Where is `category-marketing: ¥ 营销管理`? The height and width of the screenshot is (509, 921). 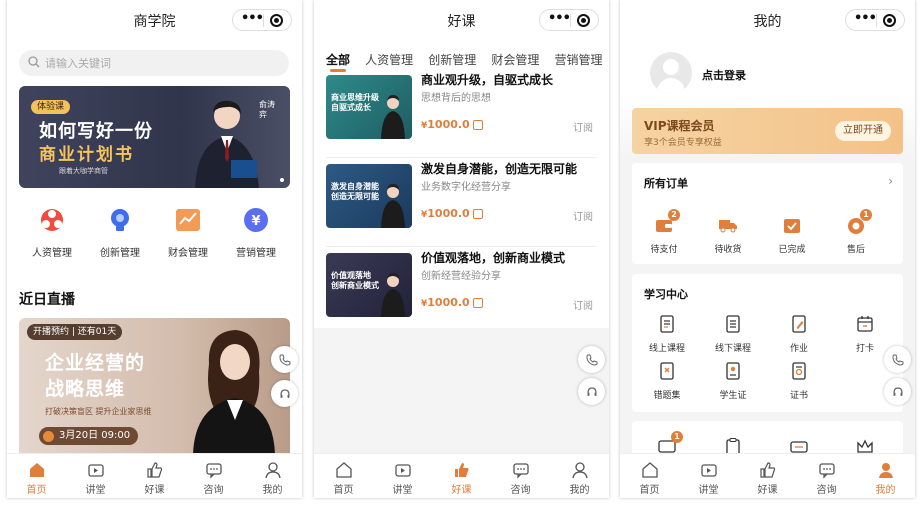
category-marketing: ¥ 营销管理 is located at coordinates (256, 232).